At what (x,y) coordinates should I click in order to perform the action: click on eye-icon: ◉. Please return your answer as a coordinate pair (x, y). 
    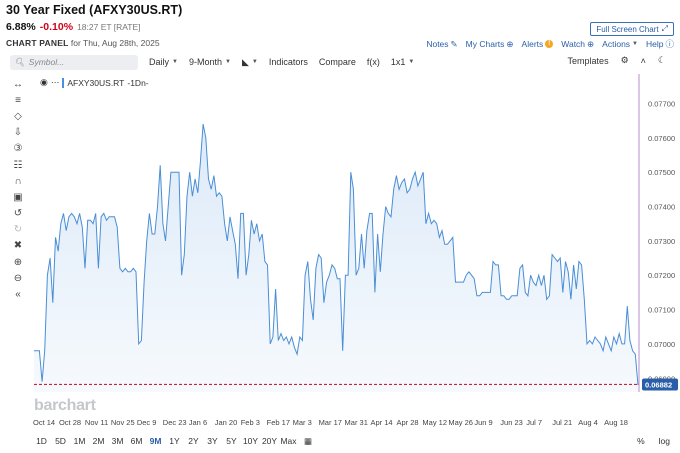
    Looking at the image, I should click on (44, 82).